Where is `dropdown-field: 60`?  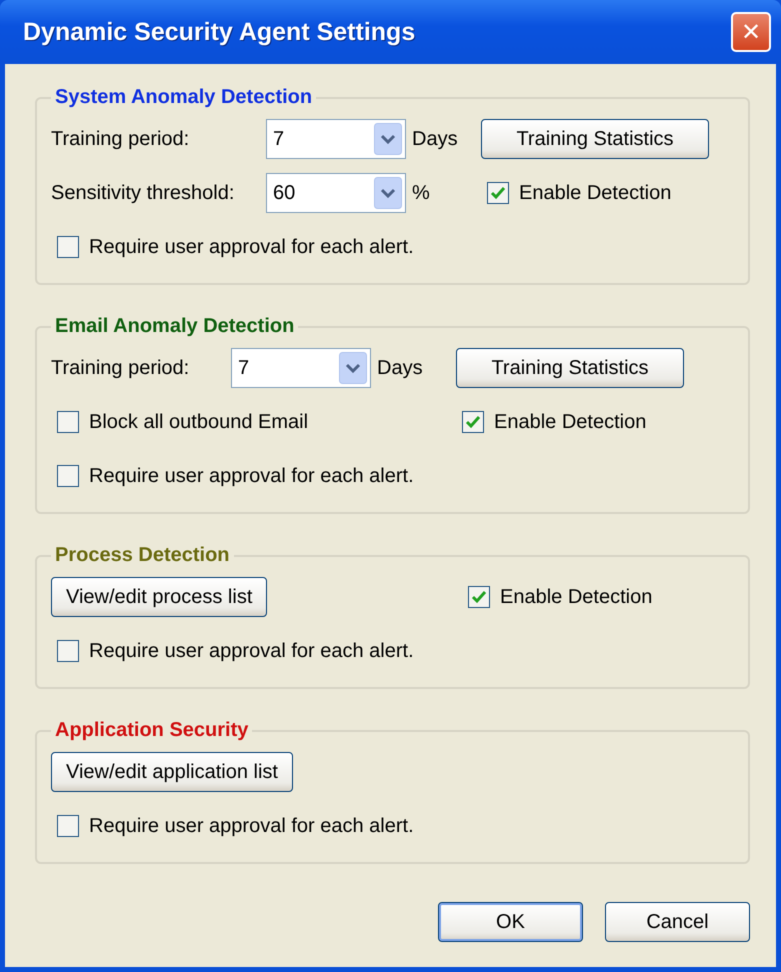 dropdown-field: 60 is located at coordinates (336, 193).